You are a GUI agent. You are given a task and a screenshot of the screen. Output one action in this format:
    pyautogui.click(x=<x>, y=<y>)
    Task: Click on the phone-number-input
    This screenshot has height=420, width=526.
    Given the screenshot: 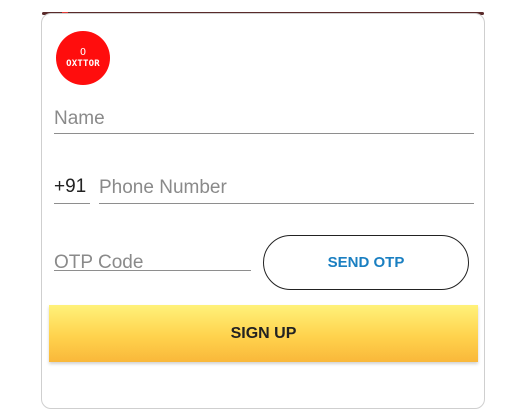 What is the action you would take?
    pyautogui.click(x=286, y=188)
    